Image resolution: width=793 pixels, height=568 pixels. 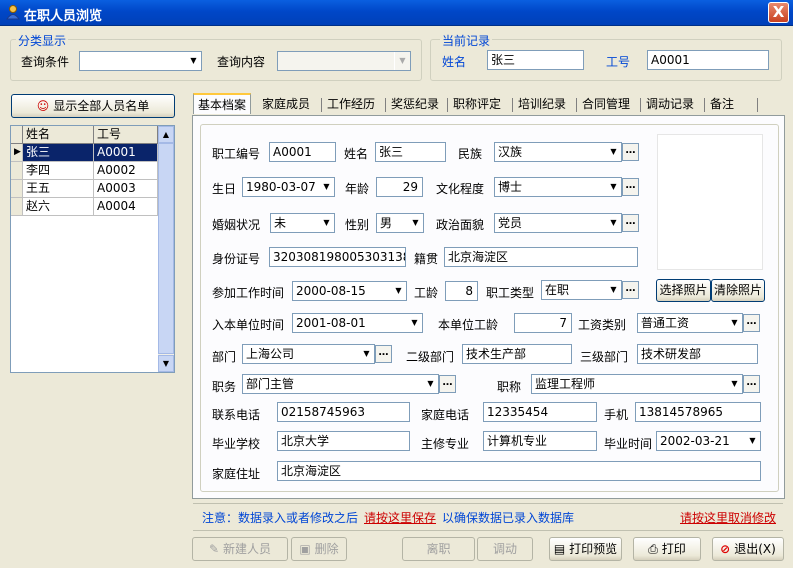 What do you see at coordinates (305, 549) in the screenshot?
I see `delete-icon: ▣` at bounding box center [305, 549].